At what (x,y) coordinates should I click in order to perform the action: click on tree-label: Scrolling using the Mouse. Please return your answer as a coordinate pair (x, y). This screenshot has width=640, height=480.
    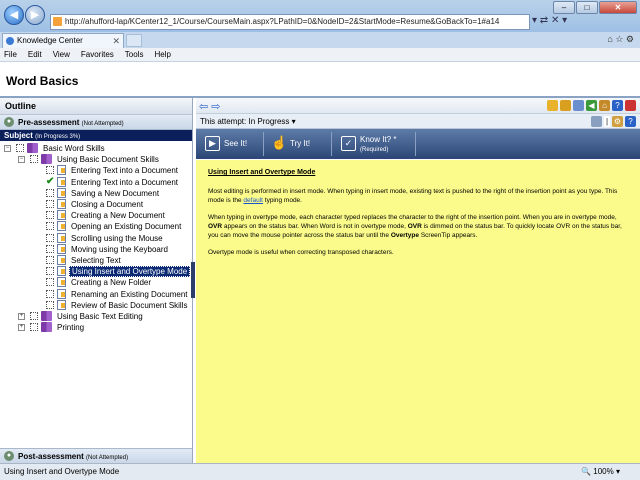
    Looking at the image, I should click on (117, 238).